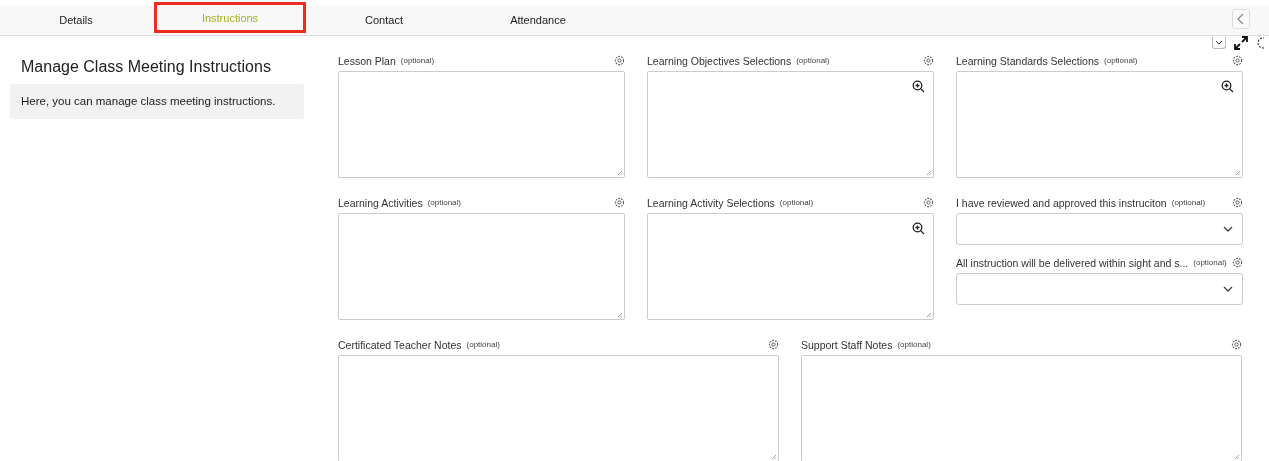  Describe the element at coordinates (76, 20) in the screenshot. I see `tab: Details` at that location.